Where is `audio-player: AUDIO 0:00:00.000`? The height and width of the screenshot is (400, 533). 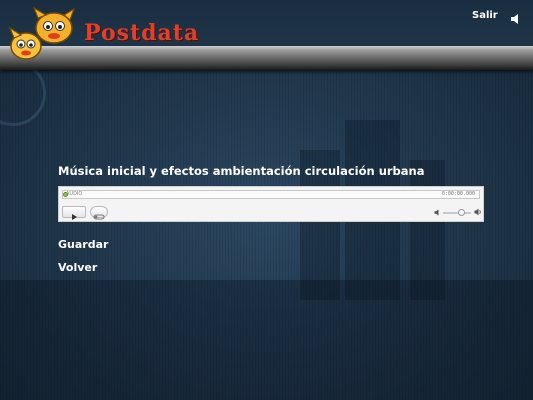 audio-player: AUDIO 0:00:00.000 is located at coordinates (271, 204).